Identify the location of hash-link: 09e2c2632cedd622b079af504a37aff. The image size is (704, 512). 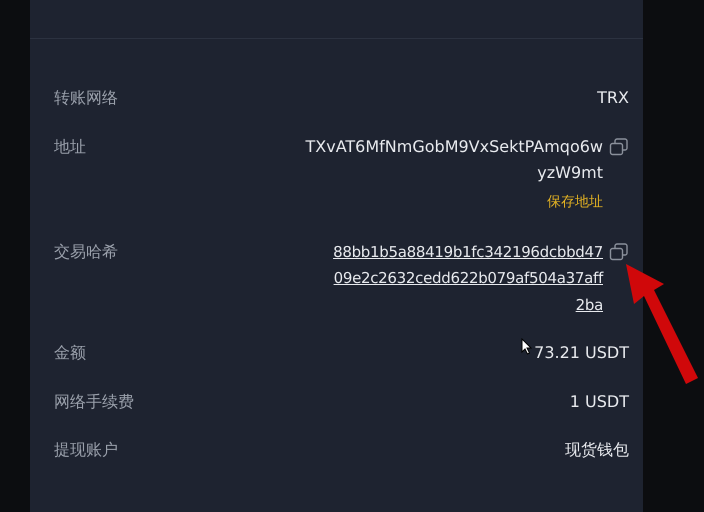
(468, 278).